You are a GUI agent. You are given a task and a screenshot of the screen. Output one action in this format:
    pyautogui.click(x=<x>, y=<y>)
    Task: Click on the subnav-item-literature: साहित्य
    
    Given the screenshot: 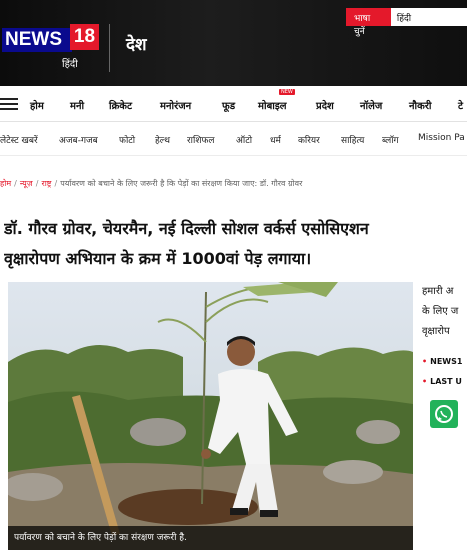 What is the action you would take?
    pyautogui.click(x=352, y=139)
    